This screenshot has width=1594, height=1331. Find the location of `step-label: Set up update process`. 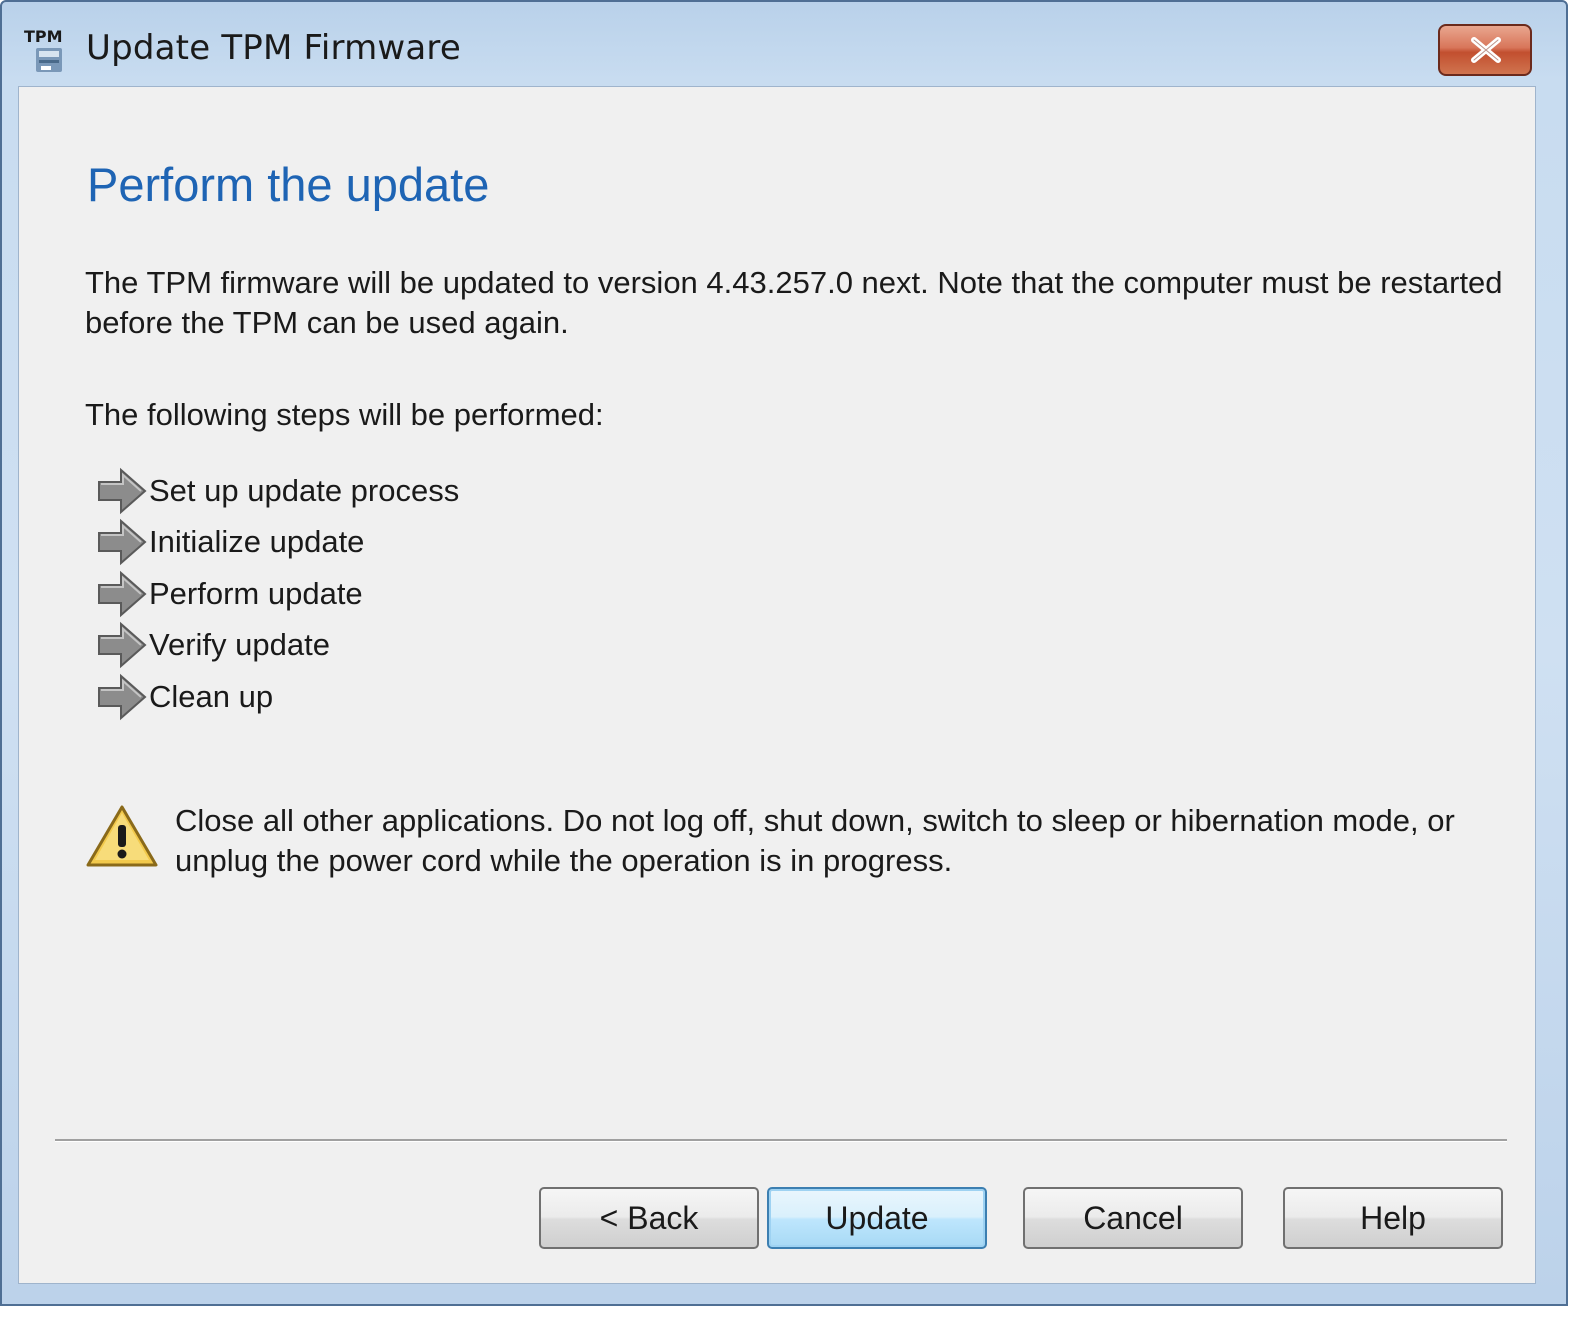

step-label: Set up update process is located at coordinates (304, 490).